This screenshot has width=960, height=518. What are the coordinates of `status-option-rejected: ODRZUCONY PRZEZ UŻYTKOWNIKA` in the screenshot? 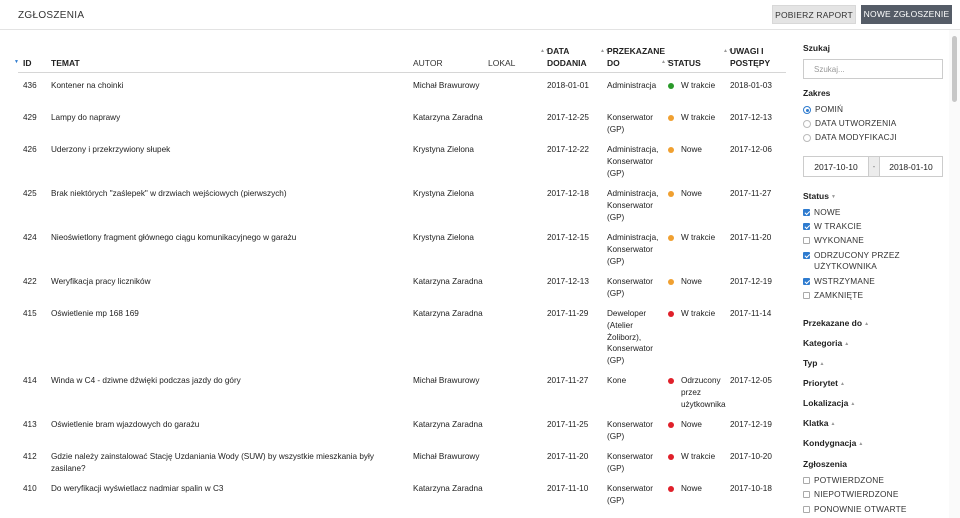 It's located at (864, 261).